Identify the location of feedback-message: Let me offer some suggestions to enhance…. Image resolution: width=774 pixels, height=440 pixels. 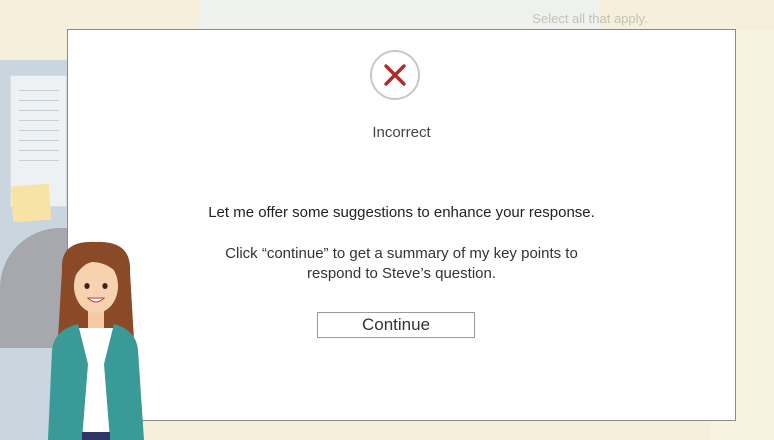
(401, 212).